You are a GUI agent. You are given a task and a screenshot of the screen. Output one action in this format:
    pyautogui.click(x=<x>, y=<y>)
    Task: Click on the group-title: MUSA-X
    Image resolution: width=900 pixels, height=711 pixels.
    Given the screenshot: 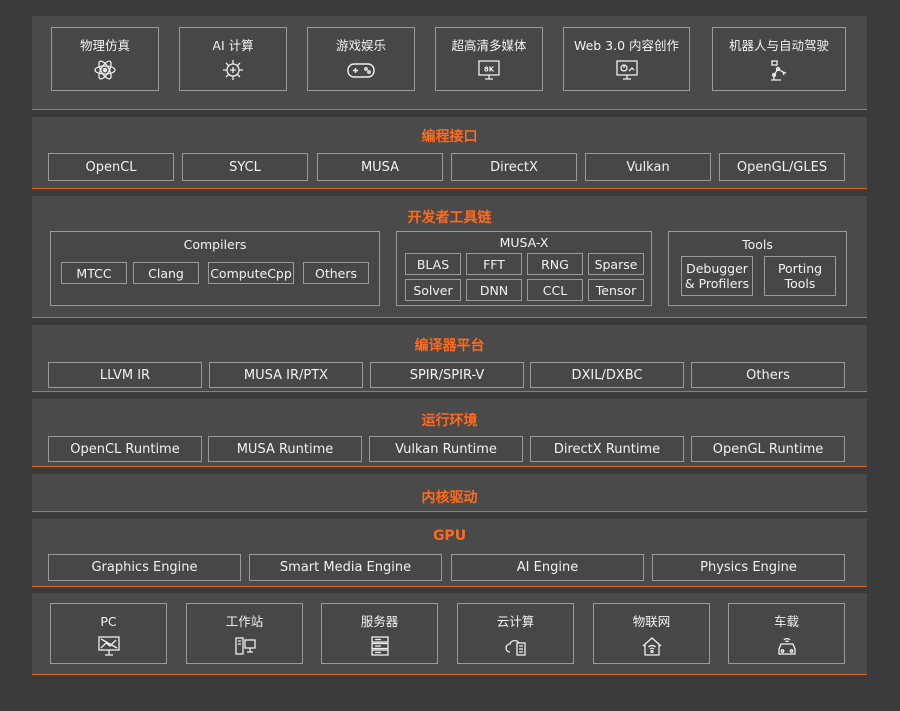 What is the action you would take?
    pyautogui.click(x=524, y=242)
    